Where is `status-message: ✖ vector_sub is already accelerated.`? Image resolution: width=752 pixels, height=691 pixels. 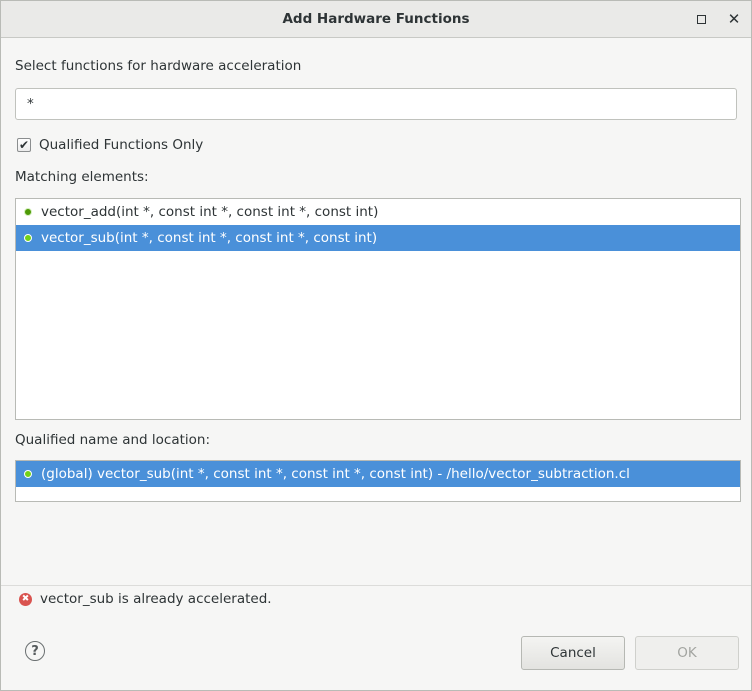
status-message: ✖ vector_sub is already accelerated. is located at coordinates (145, 599).